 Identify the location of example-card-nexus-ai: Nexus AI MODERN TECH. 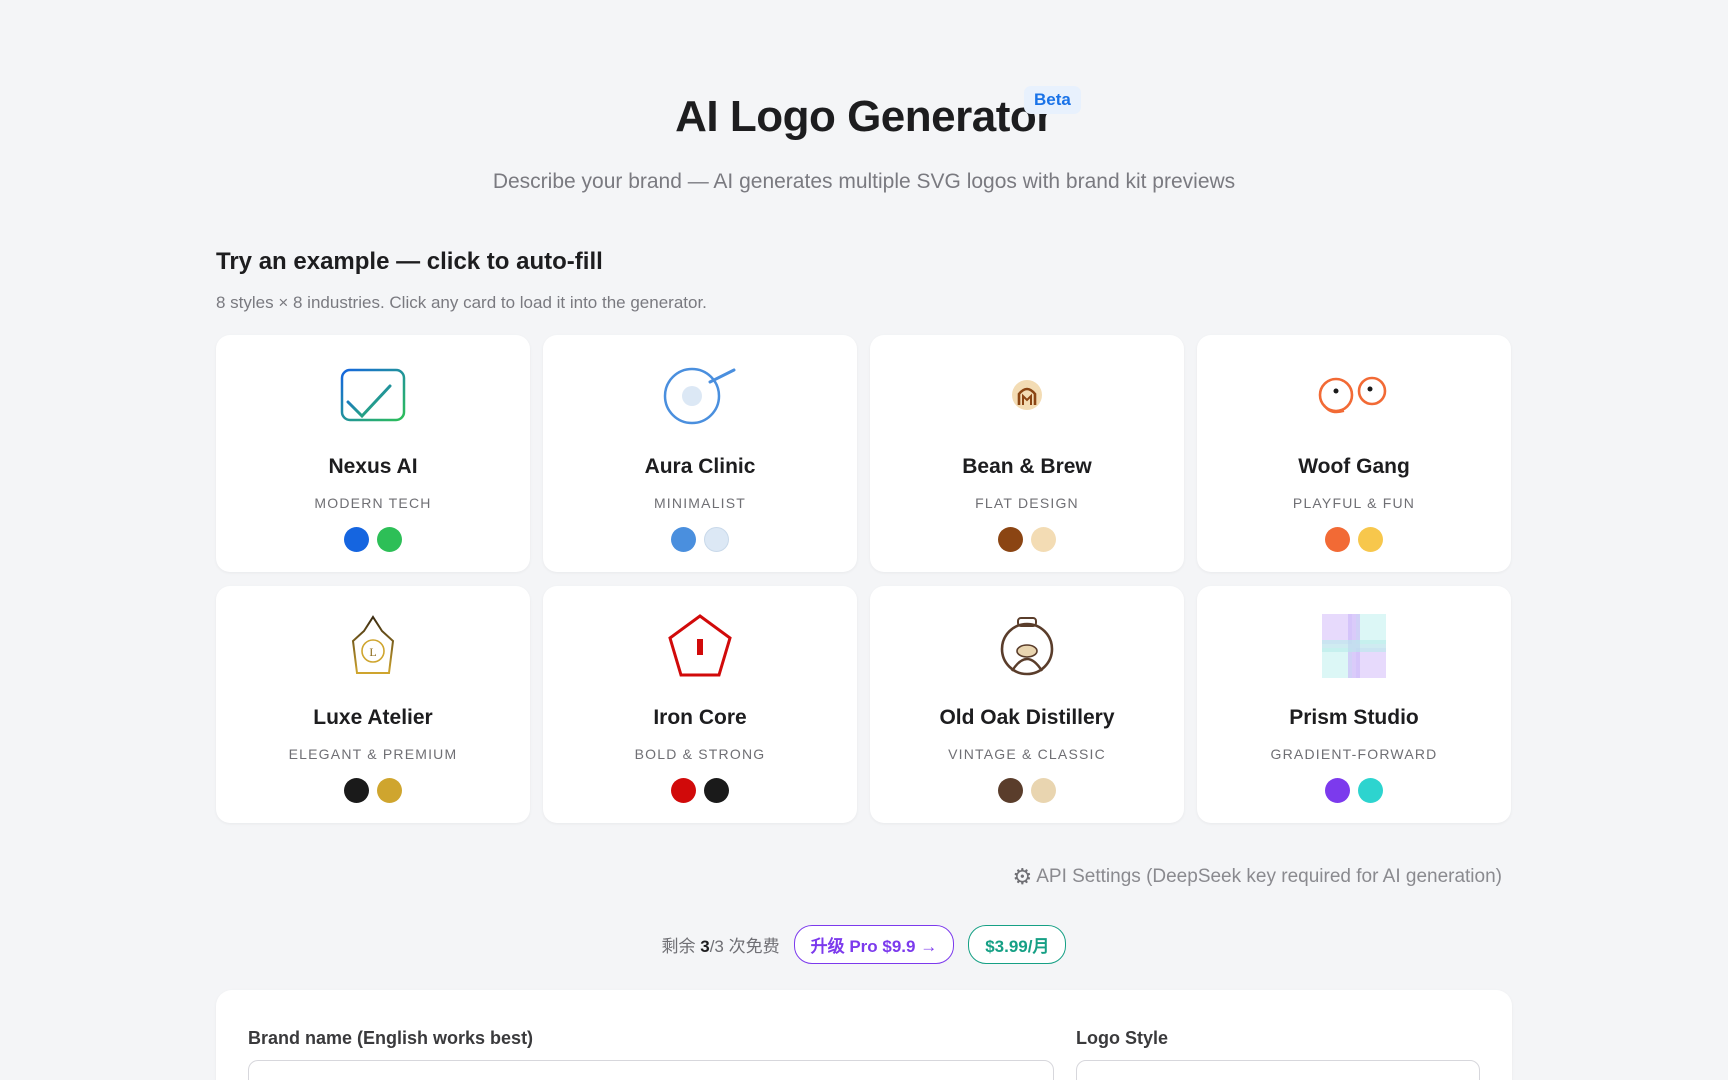
(373, 453).